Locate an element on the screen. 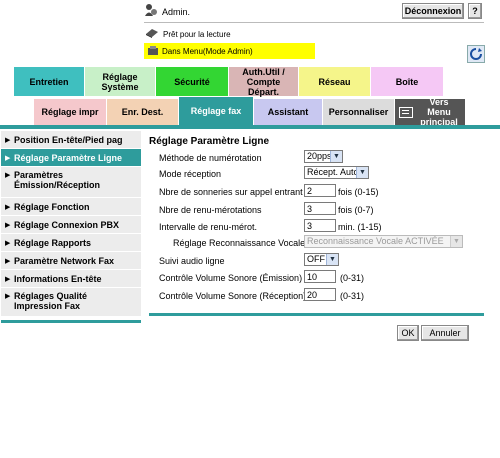 This screenshot has height=458, width=500. cancel-button: Annuler is located at coordinates (445, 333).